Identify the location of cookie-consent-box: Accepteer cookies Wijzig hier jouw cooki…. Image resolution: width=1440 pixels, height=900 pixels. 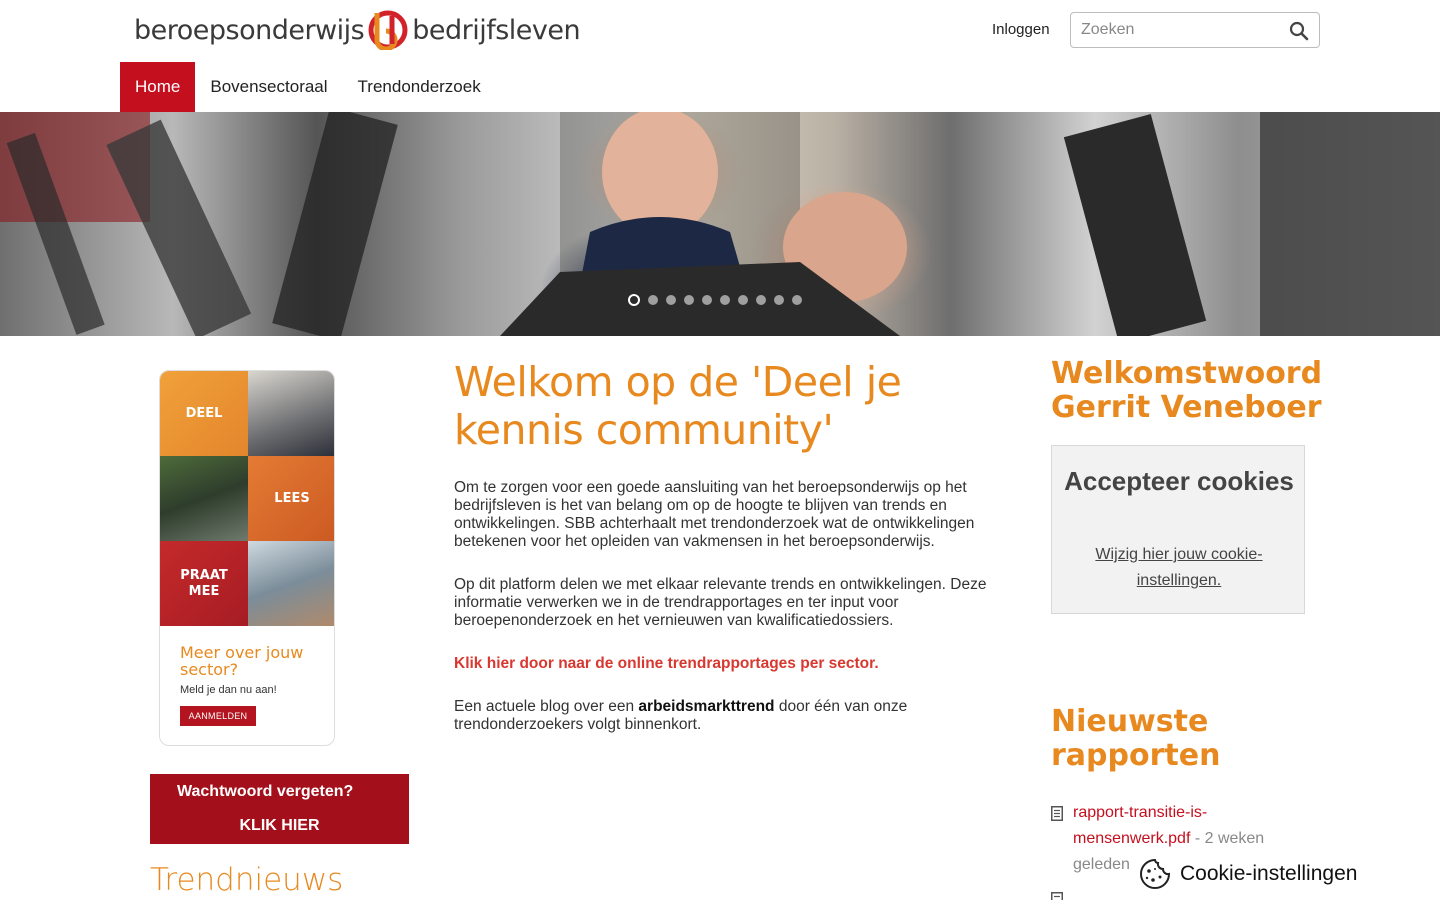
(1178, 529).